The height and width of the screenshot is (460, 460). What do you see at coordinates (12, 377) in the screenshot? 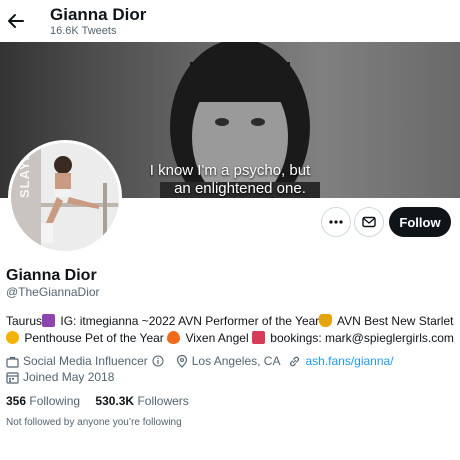
I see `calendar-icon` at bounding box center [12, 377].